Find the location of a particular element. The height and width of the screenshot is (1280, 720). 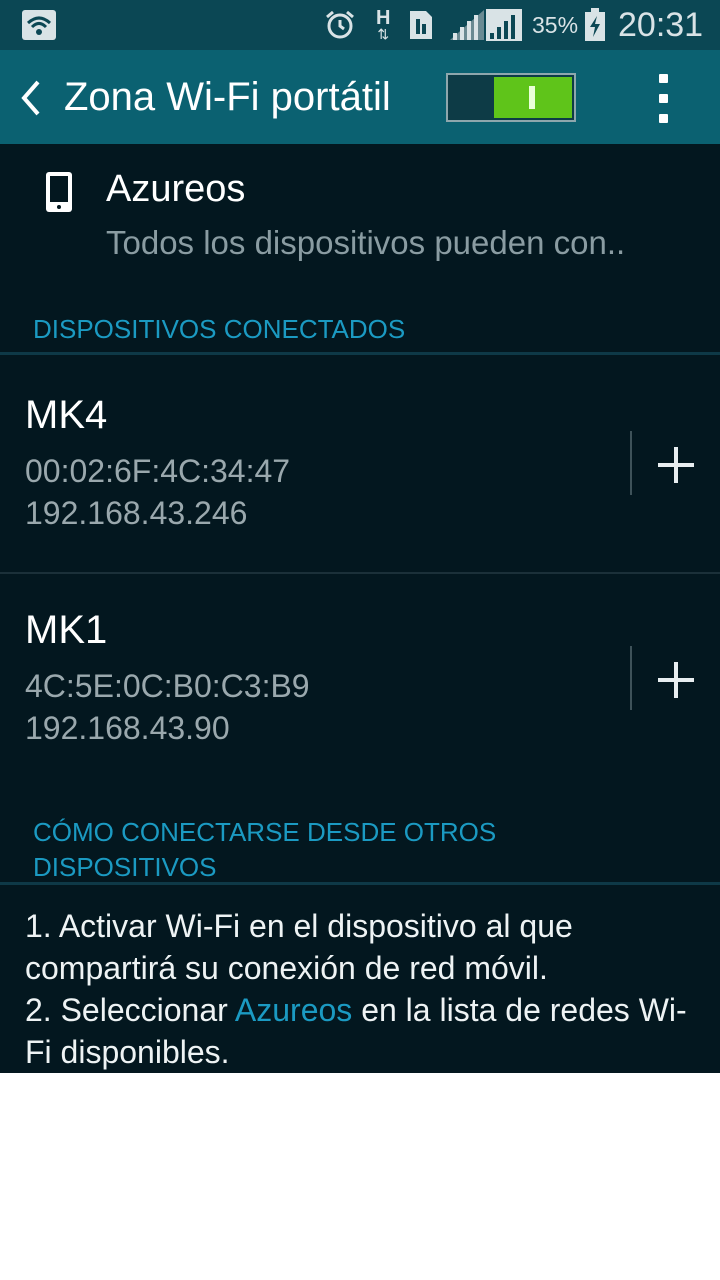

header-line: CÓMO CONECTARSE DESDE OTROS is located at coordinates (265, 832).